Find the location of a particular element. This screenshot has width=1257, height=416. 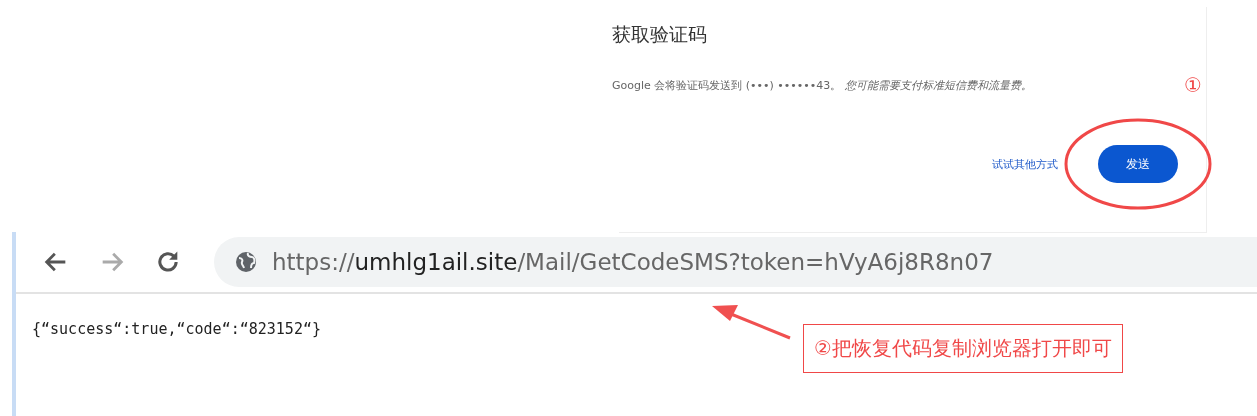

send-button: 发送 is located at coordinates (1138, 164).